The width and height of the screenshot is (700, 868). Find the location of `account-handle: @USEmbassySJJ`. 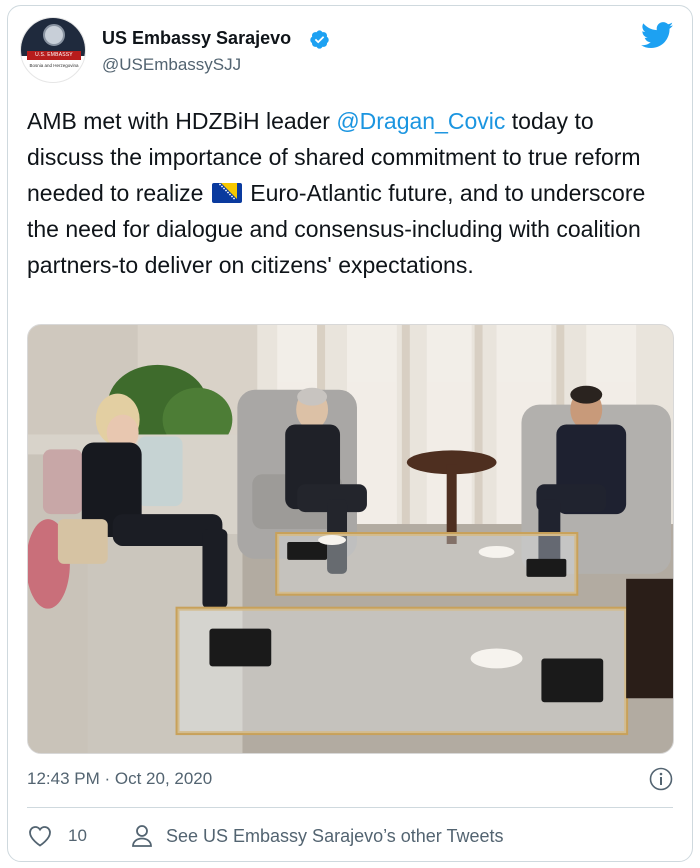

account-handle: @USEmbassySJJ is located at coordinates (171, 65).